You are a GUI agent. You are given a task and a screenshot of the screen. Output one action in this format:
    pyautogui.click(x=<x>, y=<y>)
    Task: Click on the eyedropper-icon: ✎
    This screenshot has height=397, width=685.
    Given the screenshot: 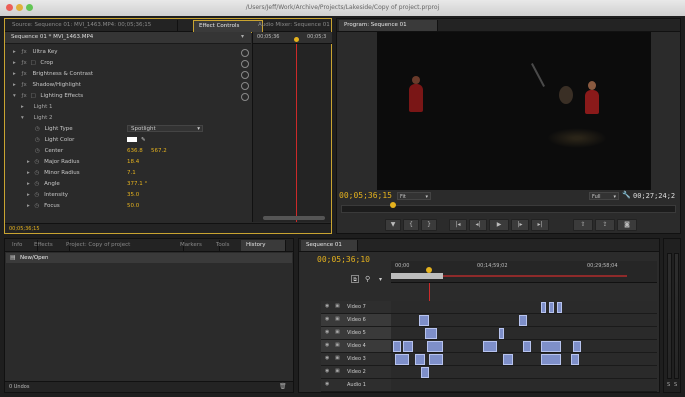 What is the action you would take?
    pyautogui.click(x=143, y=140)
    